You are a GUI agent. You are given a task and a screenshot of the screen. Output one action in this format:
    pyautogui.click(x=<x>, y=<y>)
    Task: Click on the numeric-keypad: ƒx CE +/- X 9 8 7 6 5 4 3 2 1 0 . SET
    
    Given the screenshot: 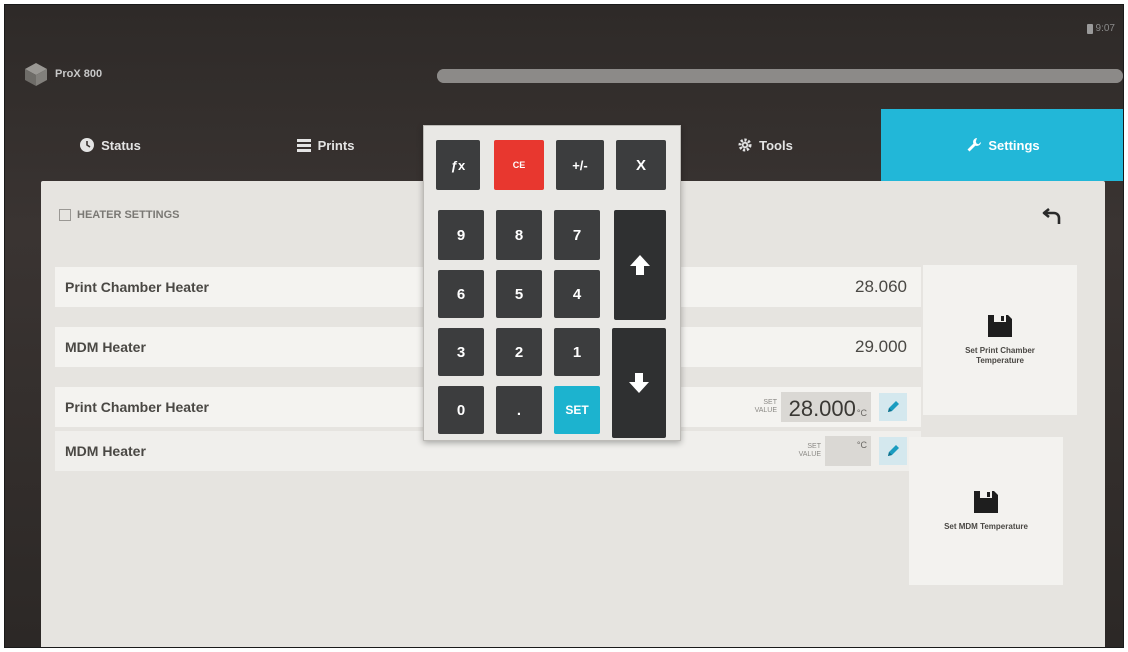 What is the action you would take?
    pyautogui.click(x=552, y=283)
    